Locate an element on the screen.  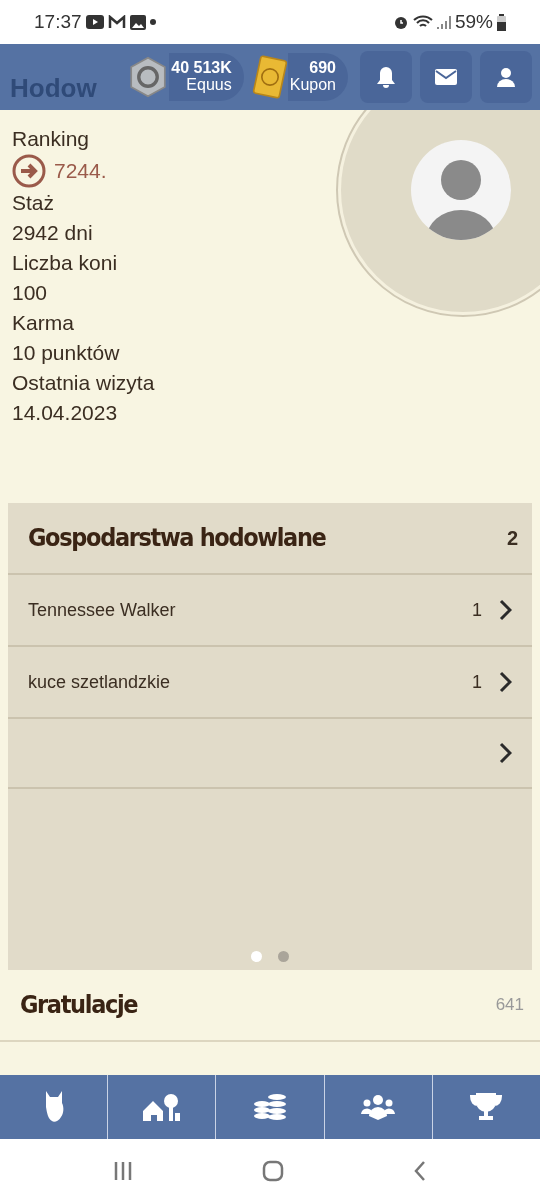
field-label: Ranking is located at coordinates (51, 139).